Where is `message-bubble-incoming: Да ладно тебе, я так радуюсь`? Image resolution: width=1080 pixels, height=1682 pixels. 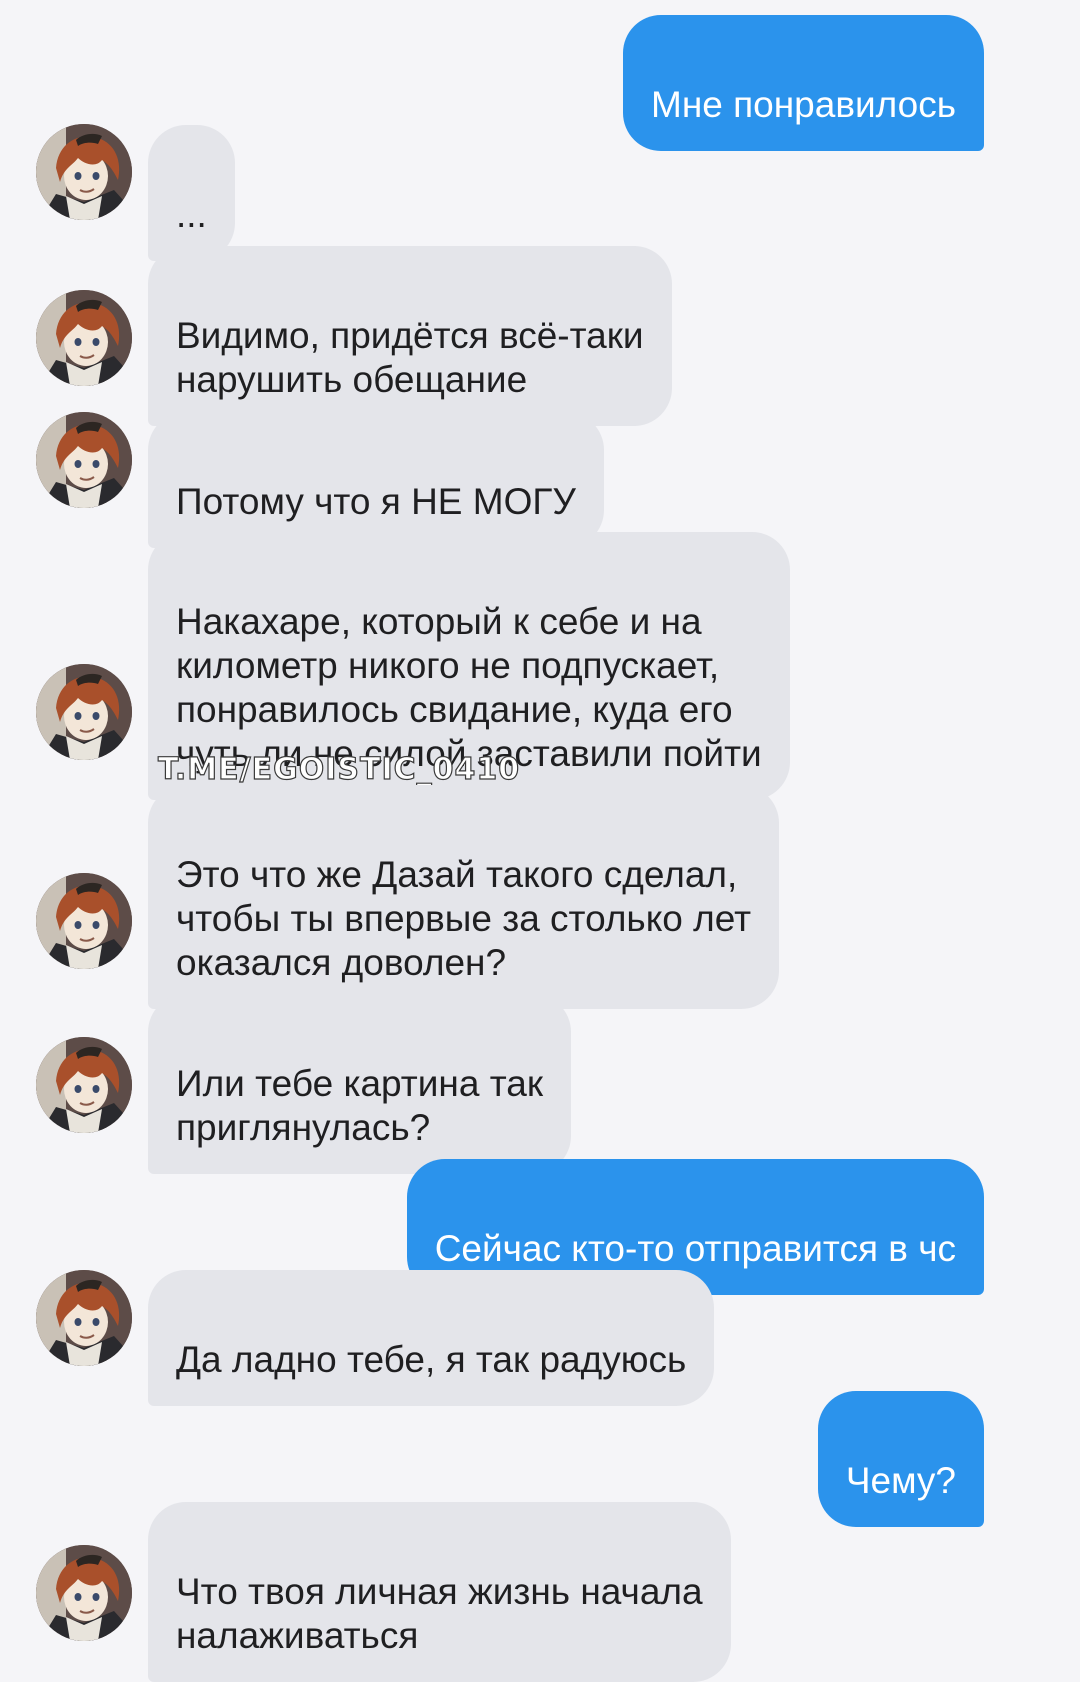 message-bubble-incoming: Да ладно тебе, я так радуюсь is located at coordinates (431, 1338).